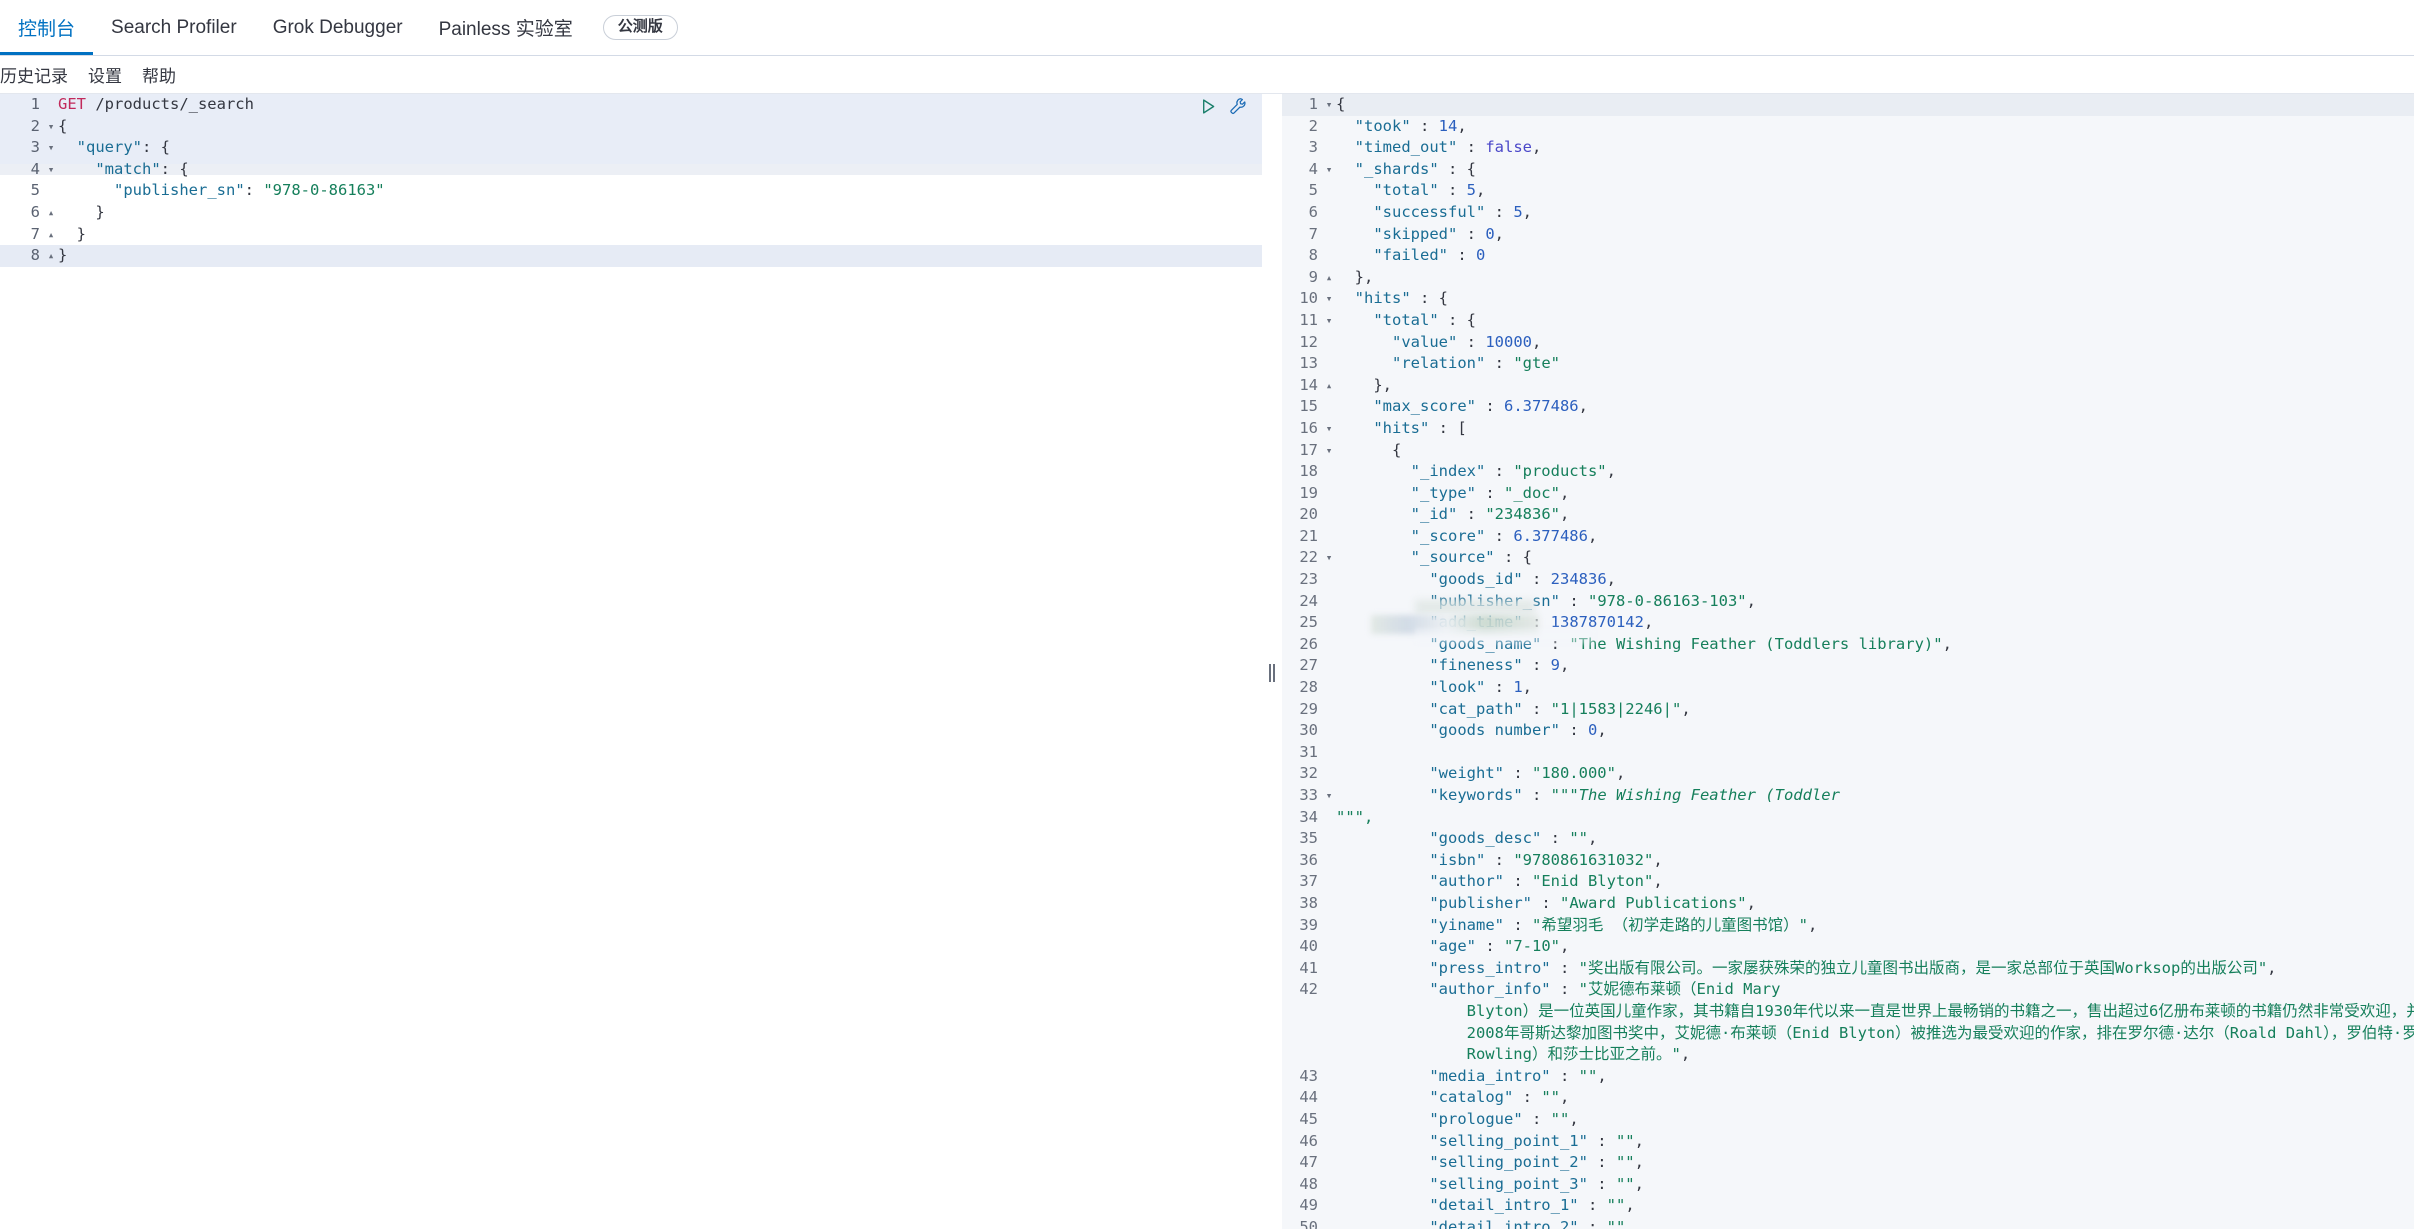  Describe the element at coordinates (1313, 125) in the screenshot. I see `line-number: 2` at that location.